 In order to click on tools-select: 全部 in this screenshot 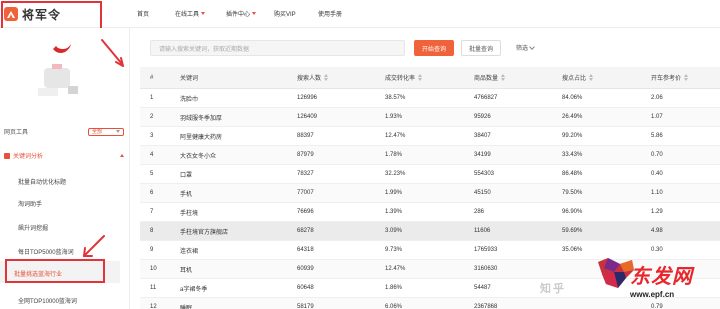, I will do `click(106, 131)`.